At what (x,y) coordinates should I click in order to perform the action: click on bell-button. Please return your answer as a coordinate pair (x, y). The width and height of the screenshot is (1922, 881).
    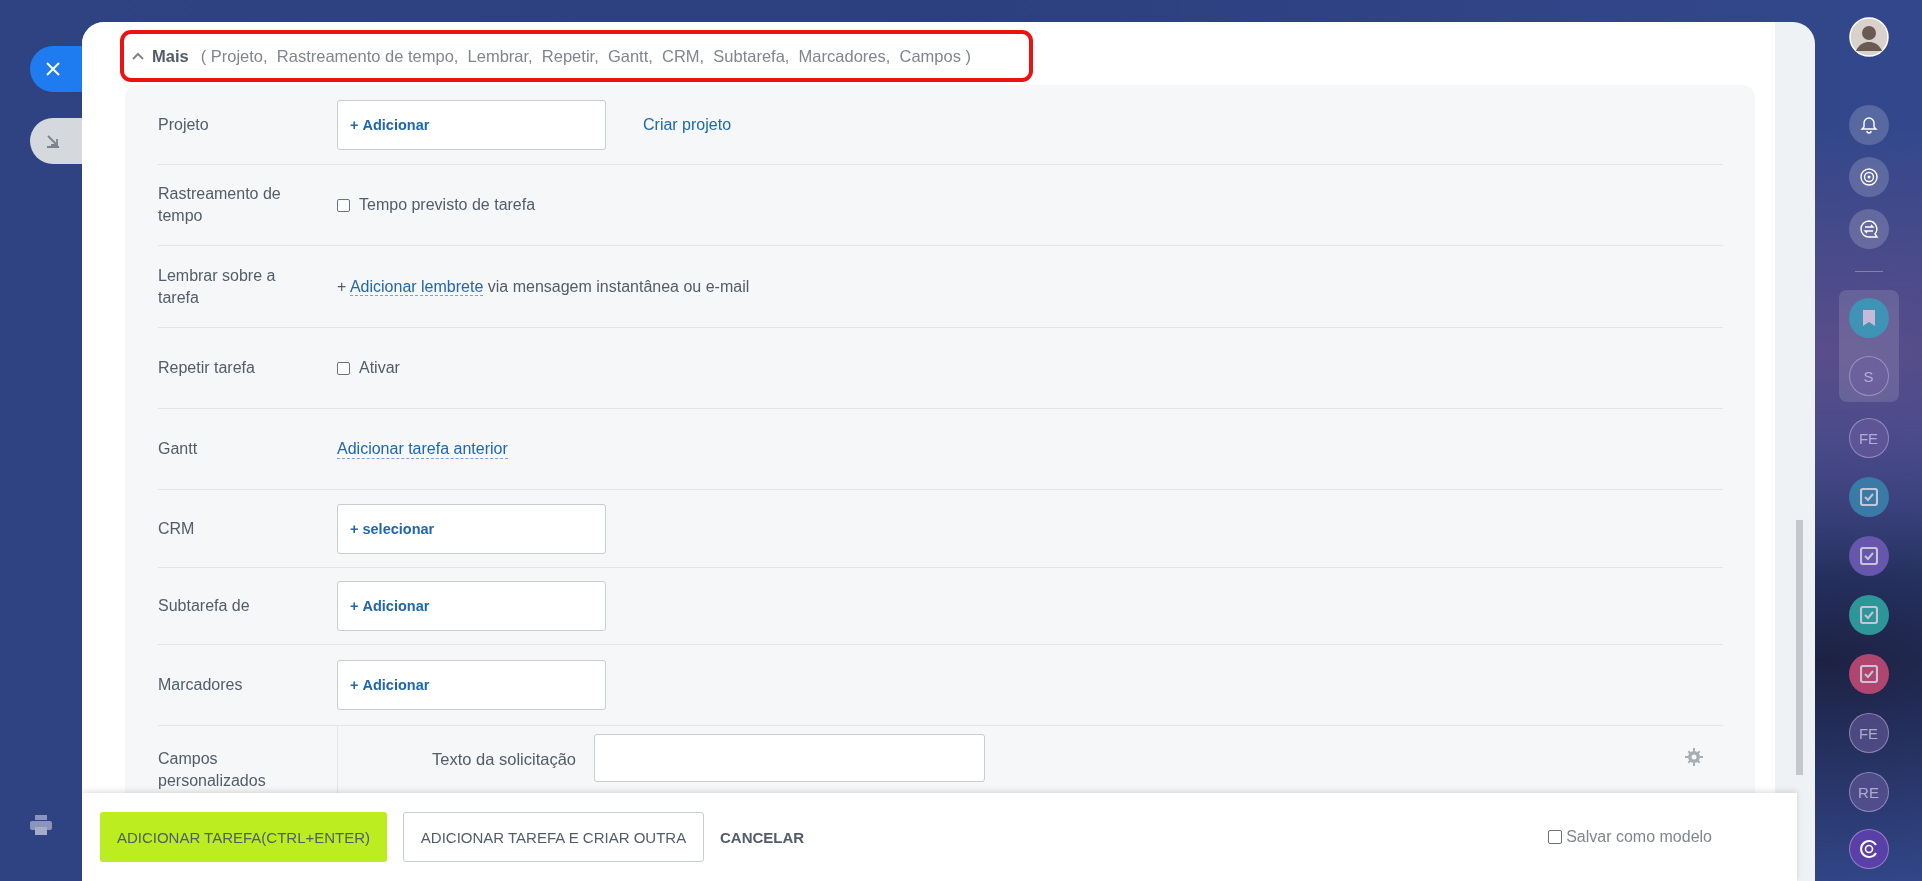
    Looking at the image, I should click on (1868, 125).